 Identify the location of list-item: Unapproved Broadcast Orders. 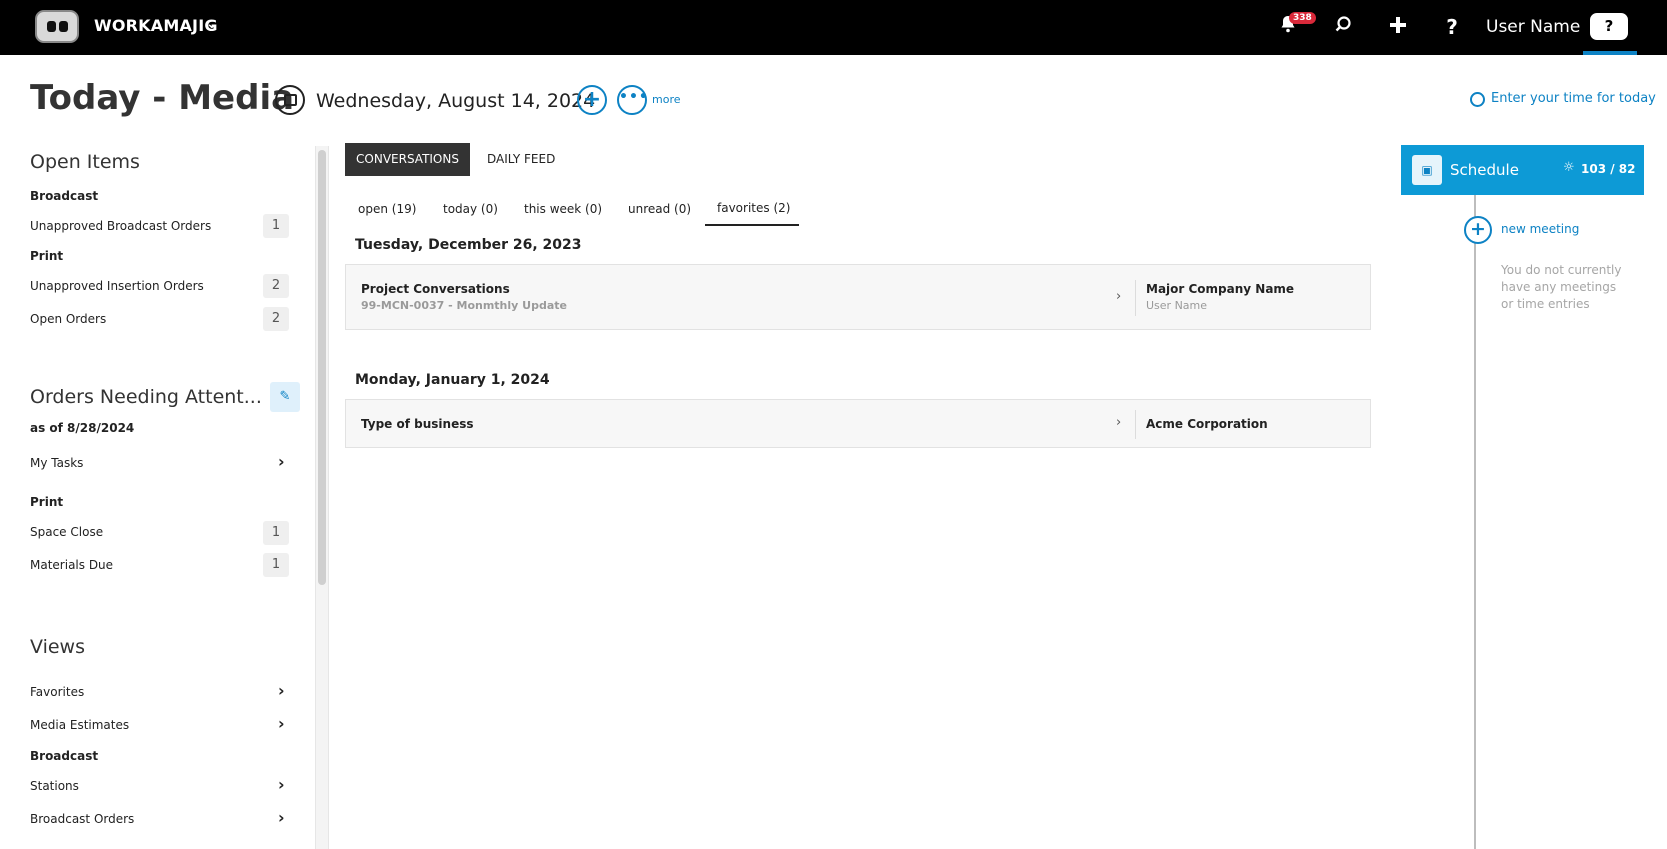
(120, 226).